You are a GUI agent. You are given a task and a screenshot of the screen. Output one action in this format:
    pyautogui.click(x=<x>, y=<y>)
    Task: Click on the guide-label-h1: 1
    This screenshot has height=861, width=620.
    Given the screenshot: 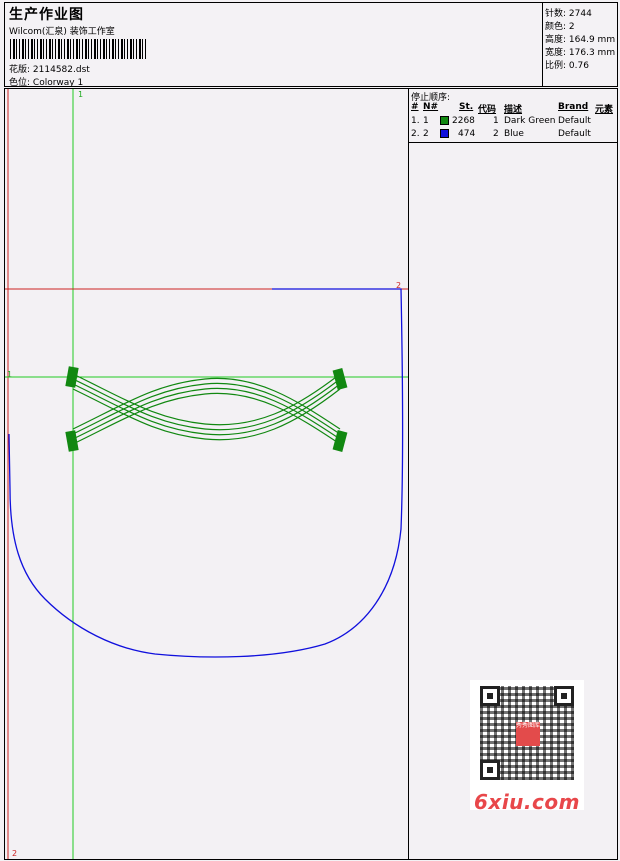 What is the action you would take?
    pyautogui.click(x=10, y=374)
    